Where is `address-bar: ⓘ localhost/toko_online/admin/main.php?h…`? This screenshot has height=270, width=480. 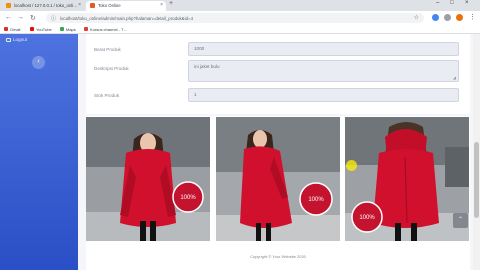 address-bar: ⓘ localhost/toko_online/admin/main.php?h… is located at coordinates (235, 18).